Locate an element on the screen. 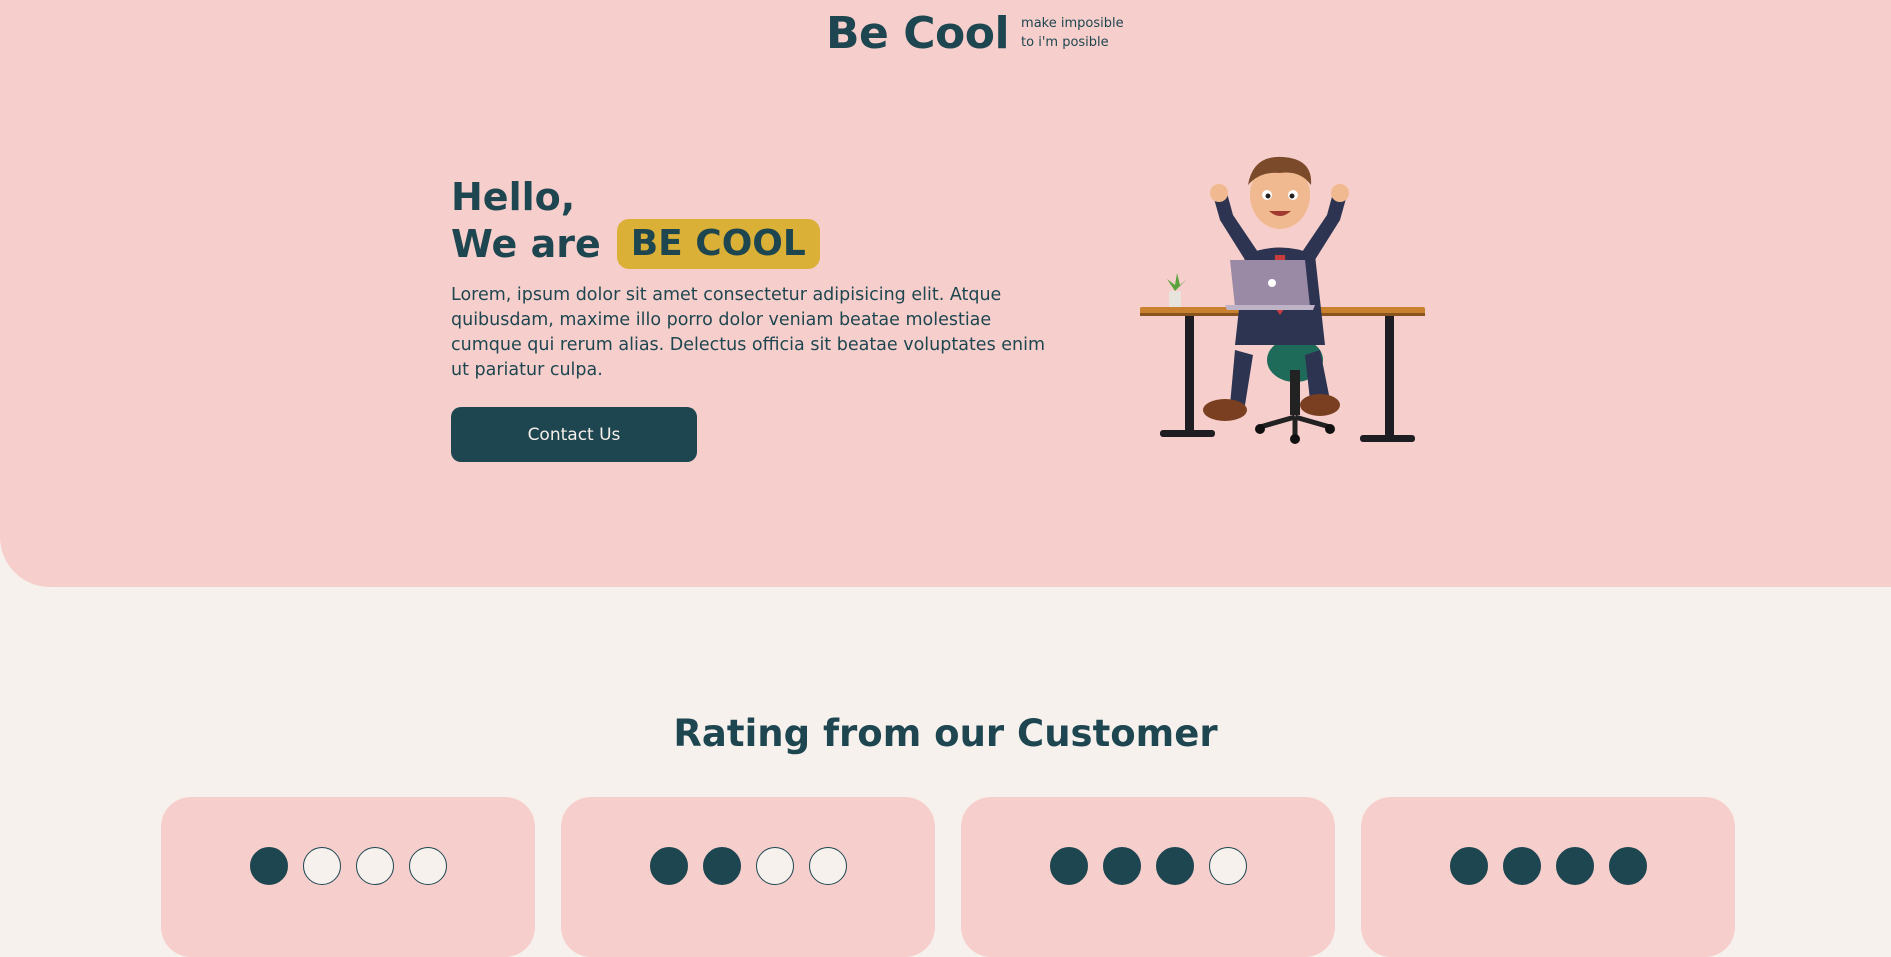  businessman-illustration is located at coordinates (1282, 300).